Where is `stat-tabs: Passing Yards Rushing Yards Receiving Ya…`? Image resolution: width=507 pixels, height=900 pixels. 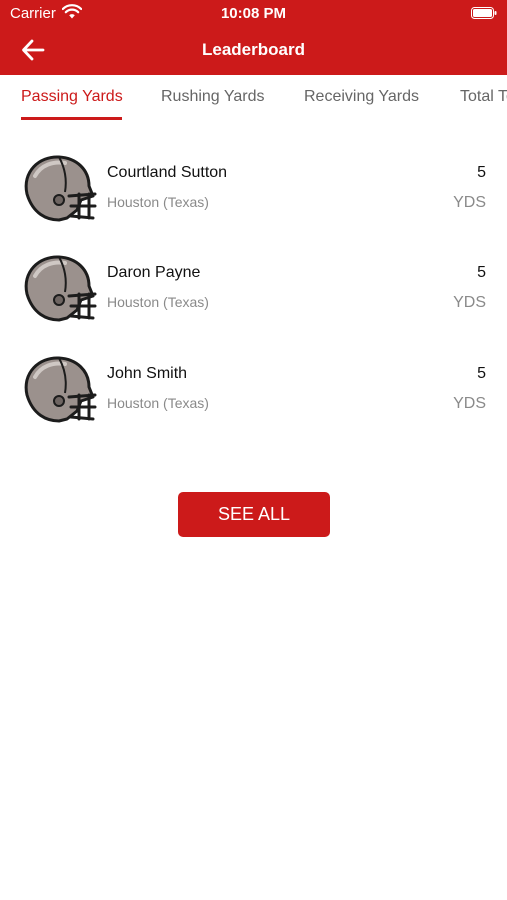 stat-tabs: Passing Yards Rushing Yards Receiving Ya… is located at coordinates (253, 99).